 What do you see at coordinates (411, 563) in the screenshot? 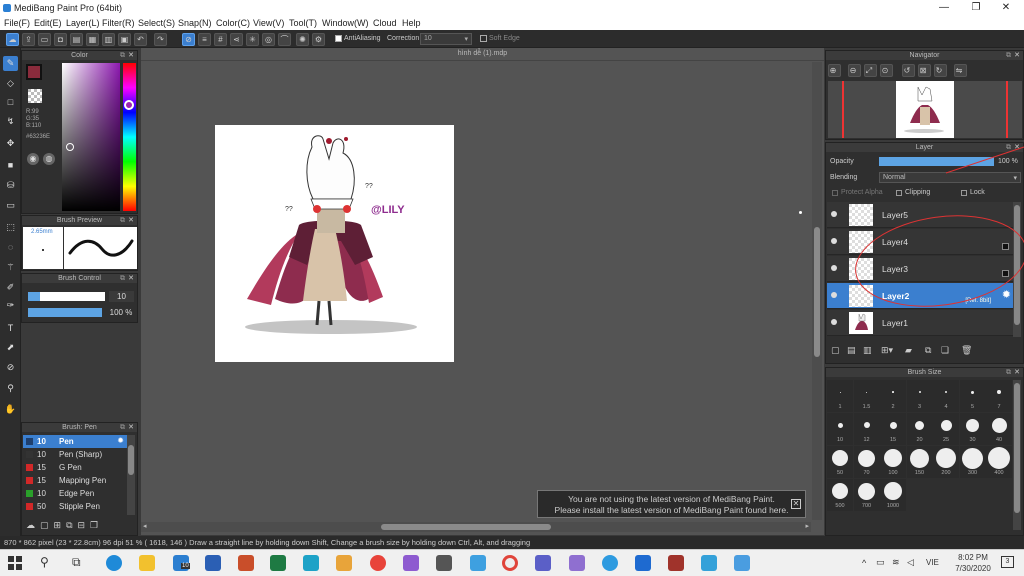
I see `app-icon-purple` at bounding box center [411, 563].